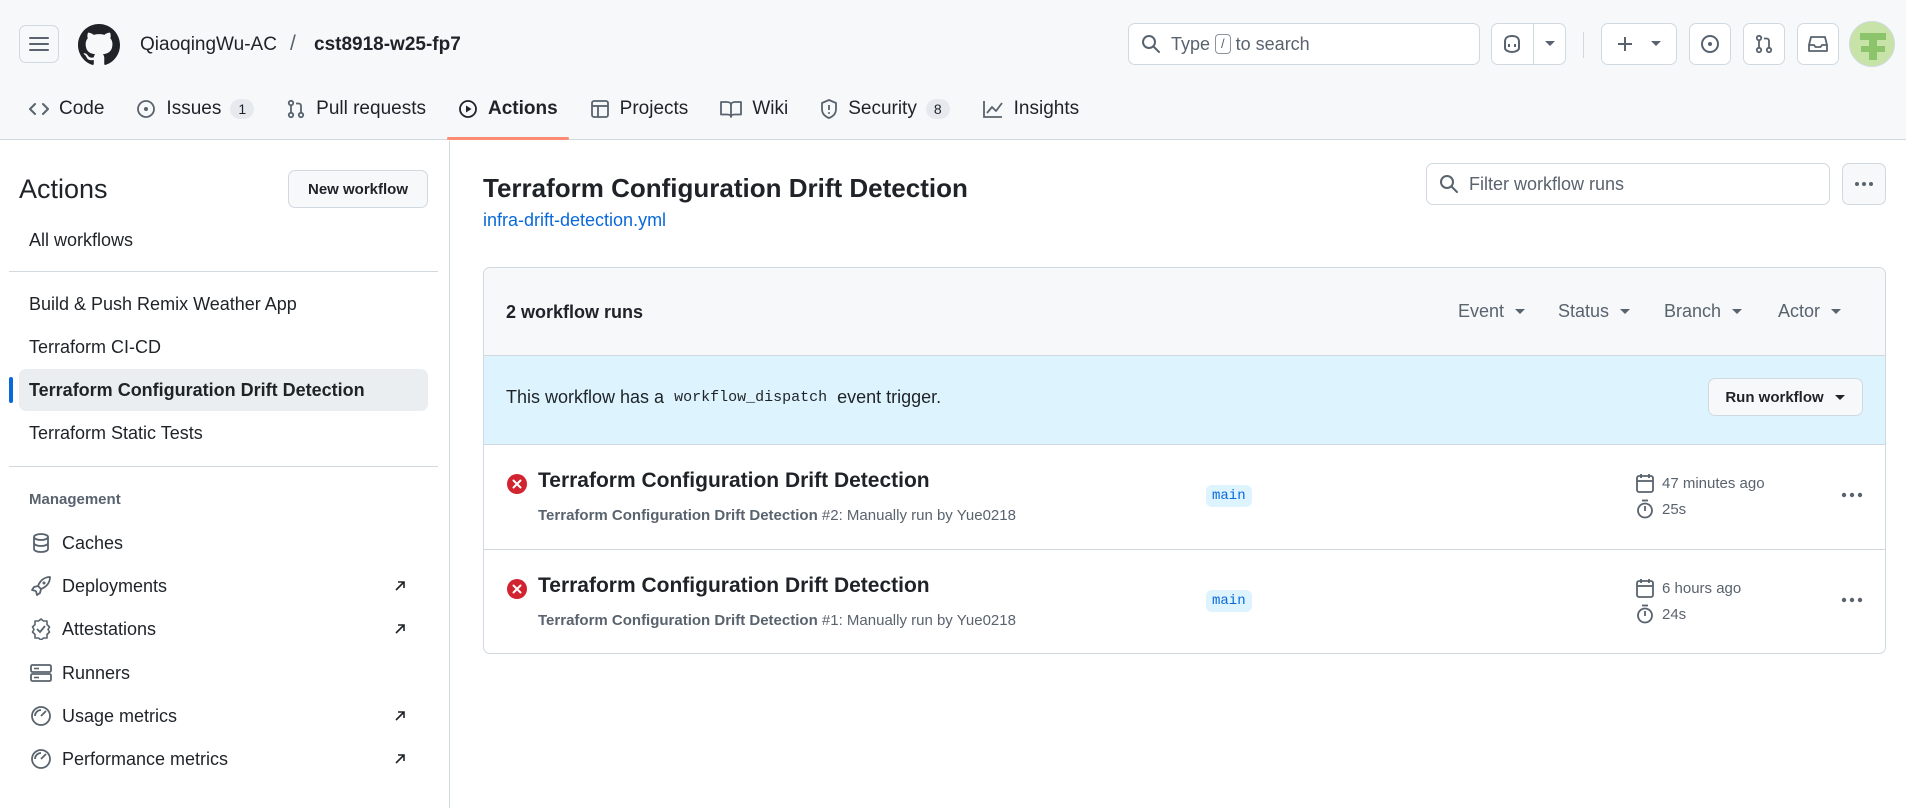 This screenshot has height=808, width=1906. I want to click on run-time-text: 47 minutes ago, so click(1713, 483).